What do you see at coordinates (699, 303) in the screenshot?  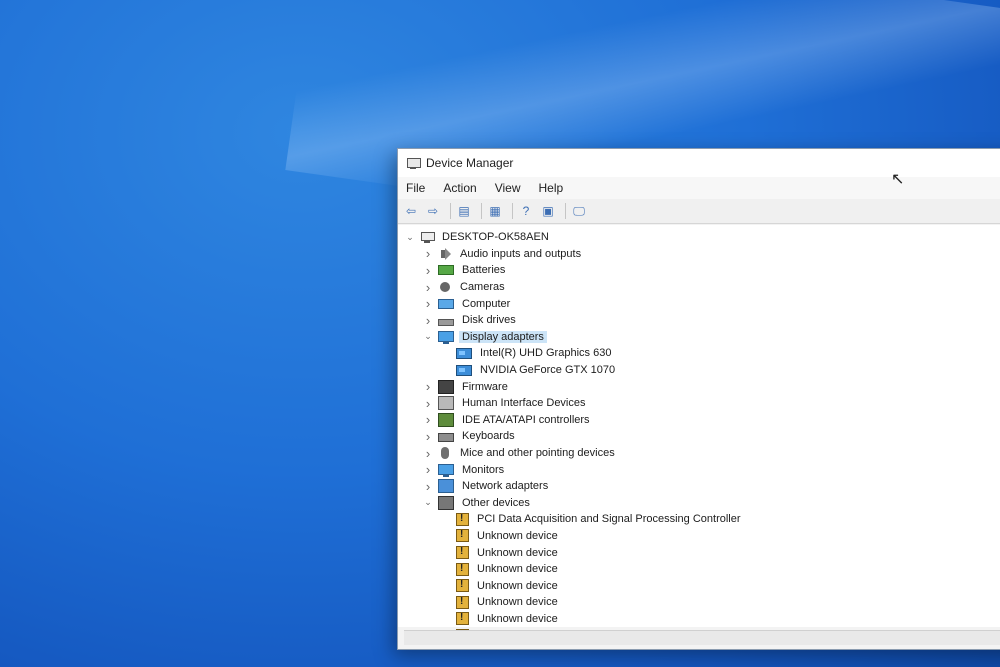 I see `tree-category: › Computer` at bounding box center [699, 303].